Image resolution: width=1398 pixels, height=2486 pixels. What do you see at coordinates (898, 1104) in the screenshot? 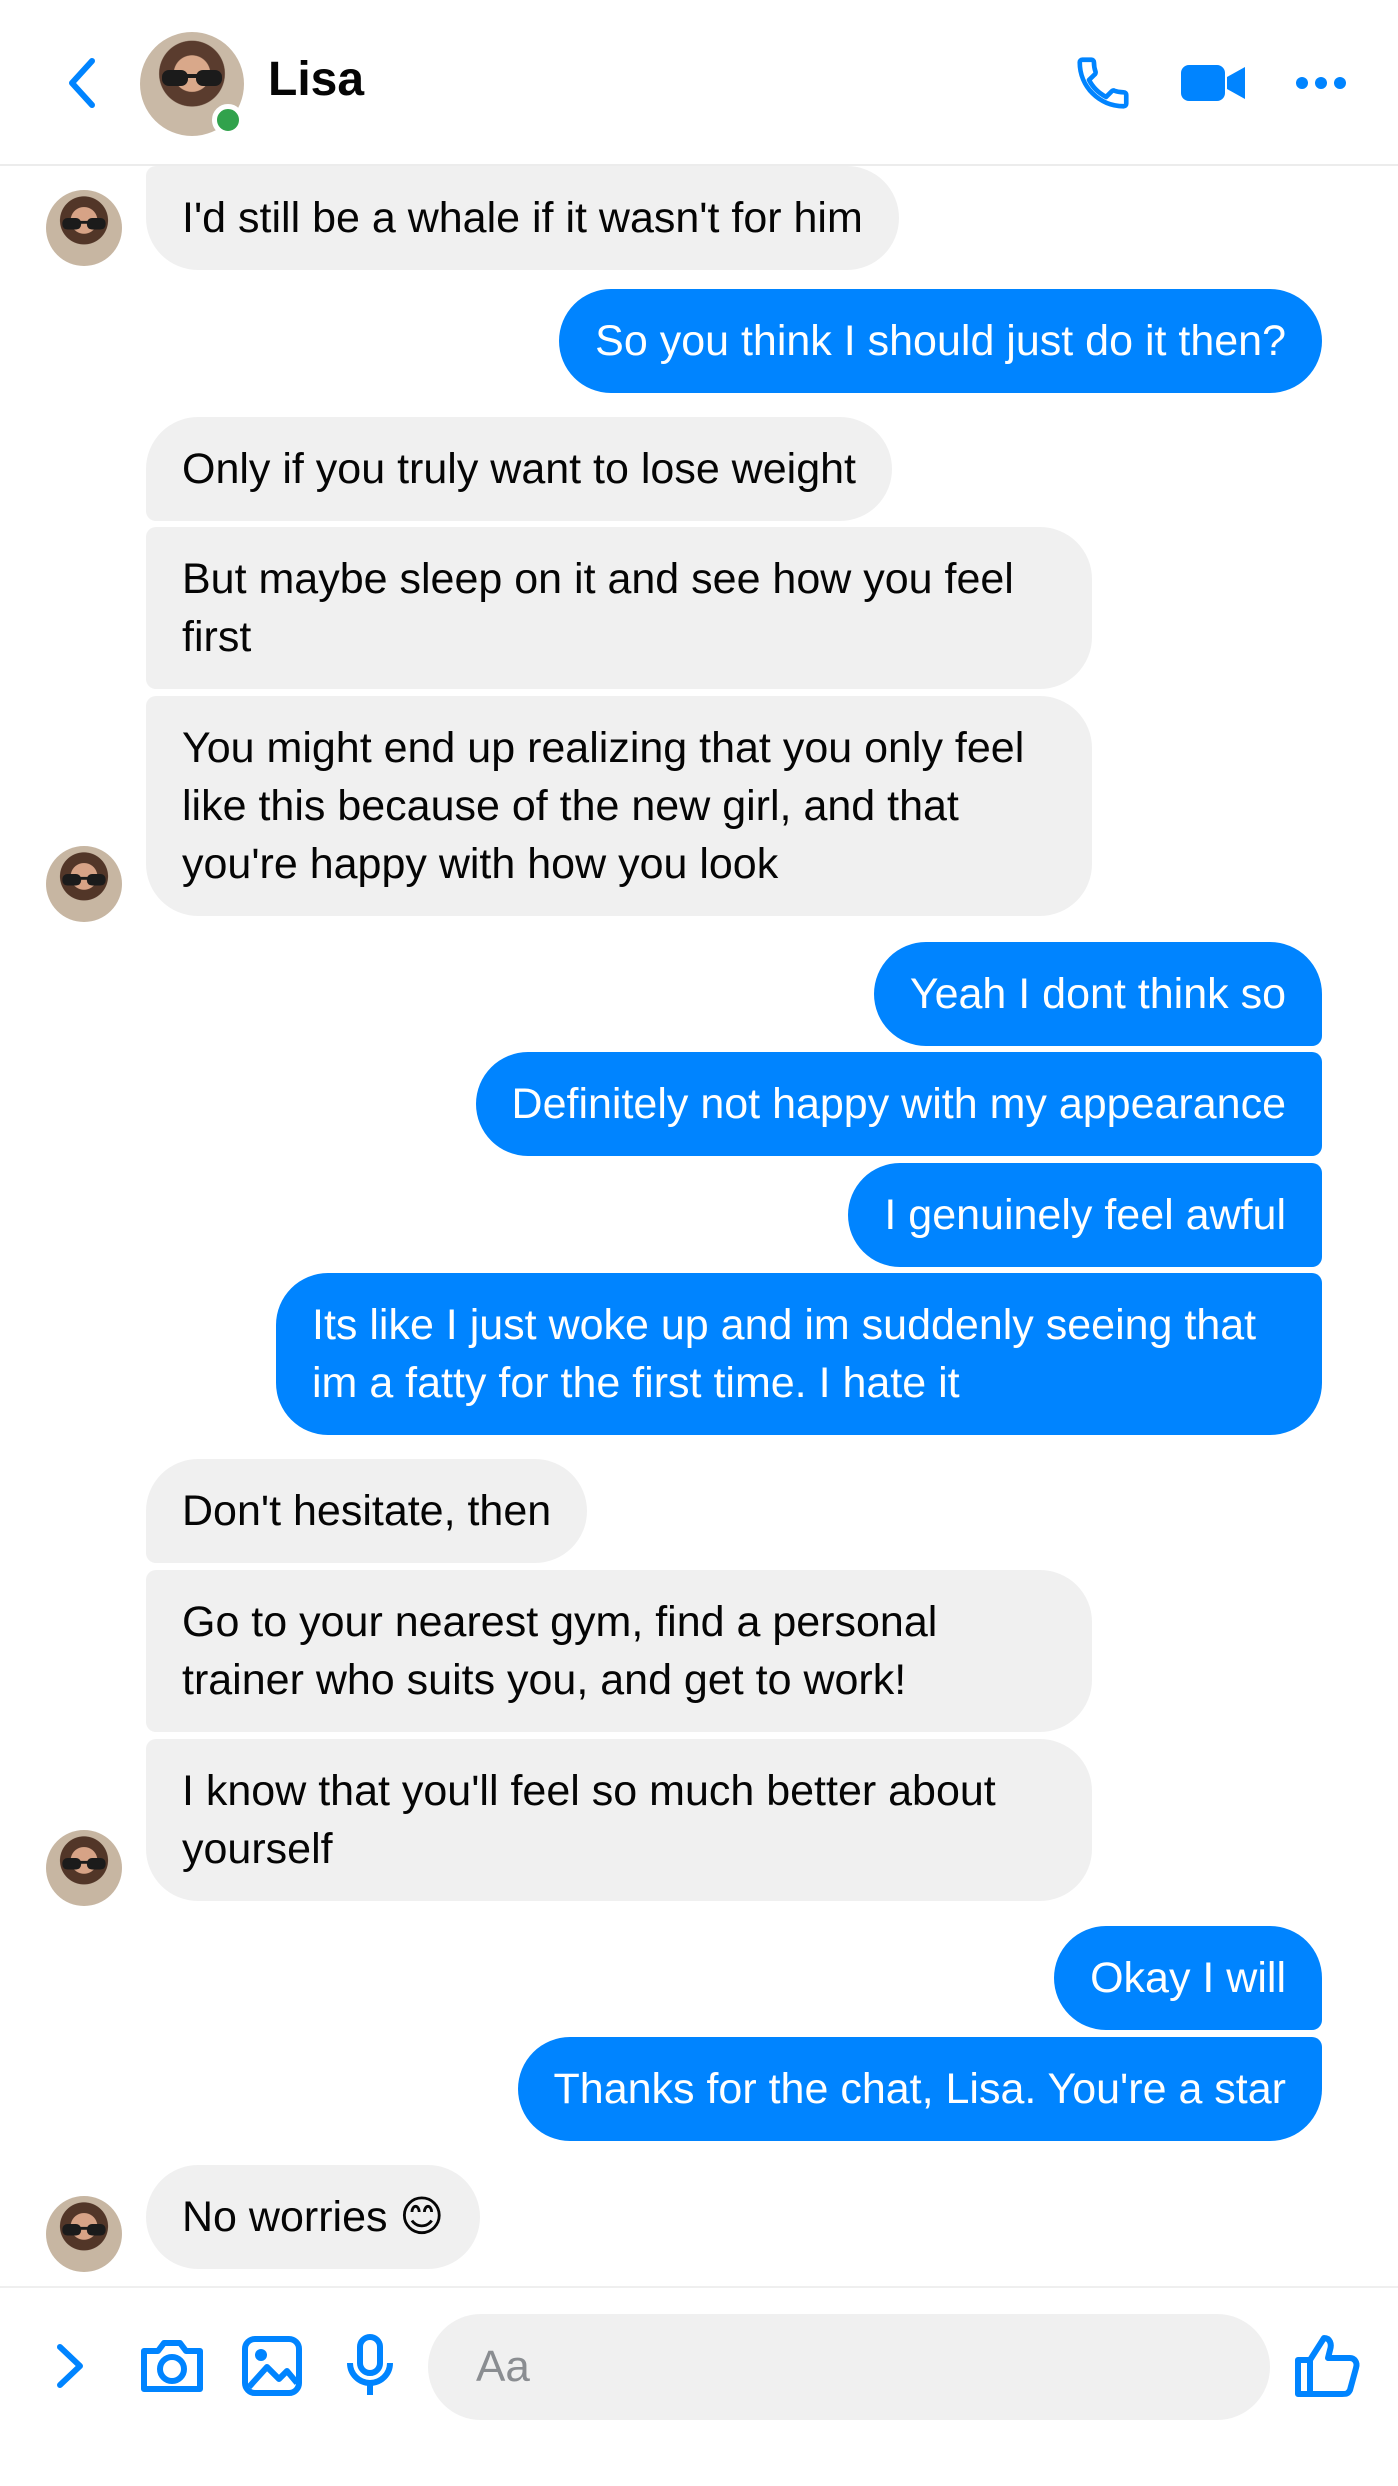
I see `outgoing-message: Definitely not happy with my appearance` at bounding box center [898, 1104].